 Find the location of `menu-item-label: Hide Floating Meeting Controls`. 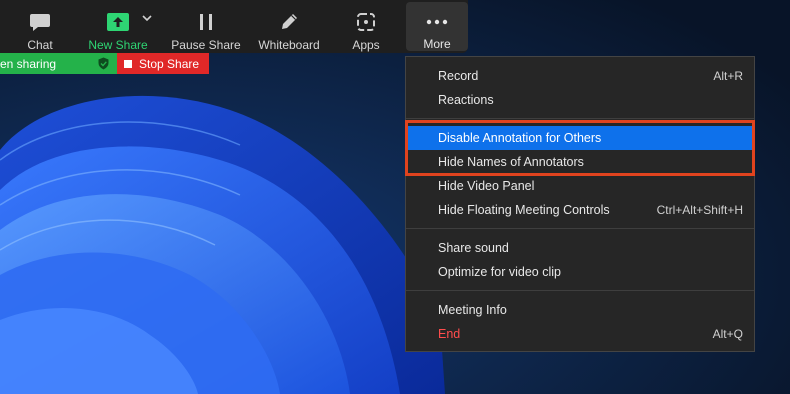

menu-item-label: Hide Floating Meeting Controls is located at coordinates (524, 210).